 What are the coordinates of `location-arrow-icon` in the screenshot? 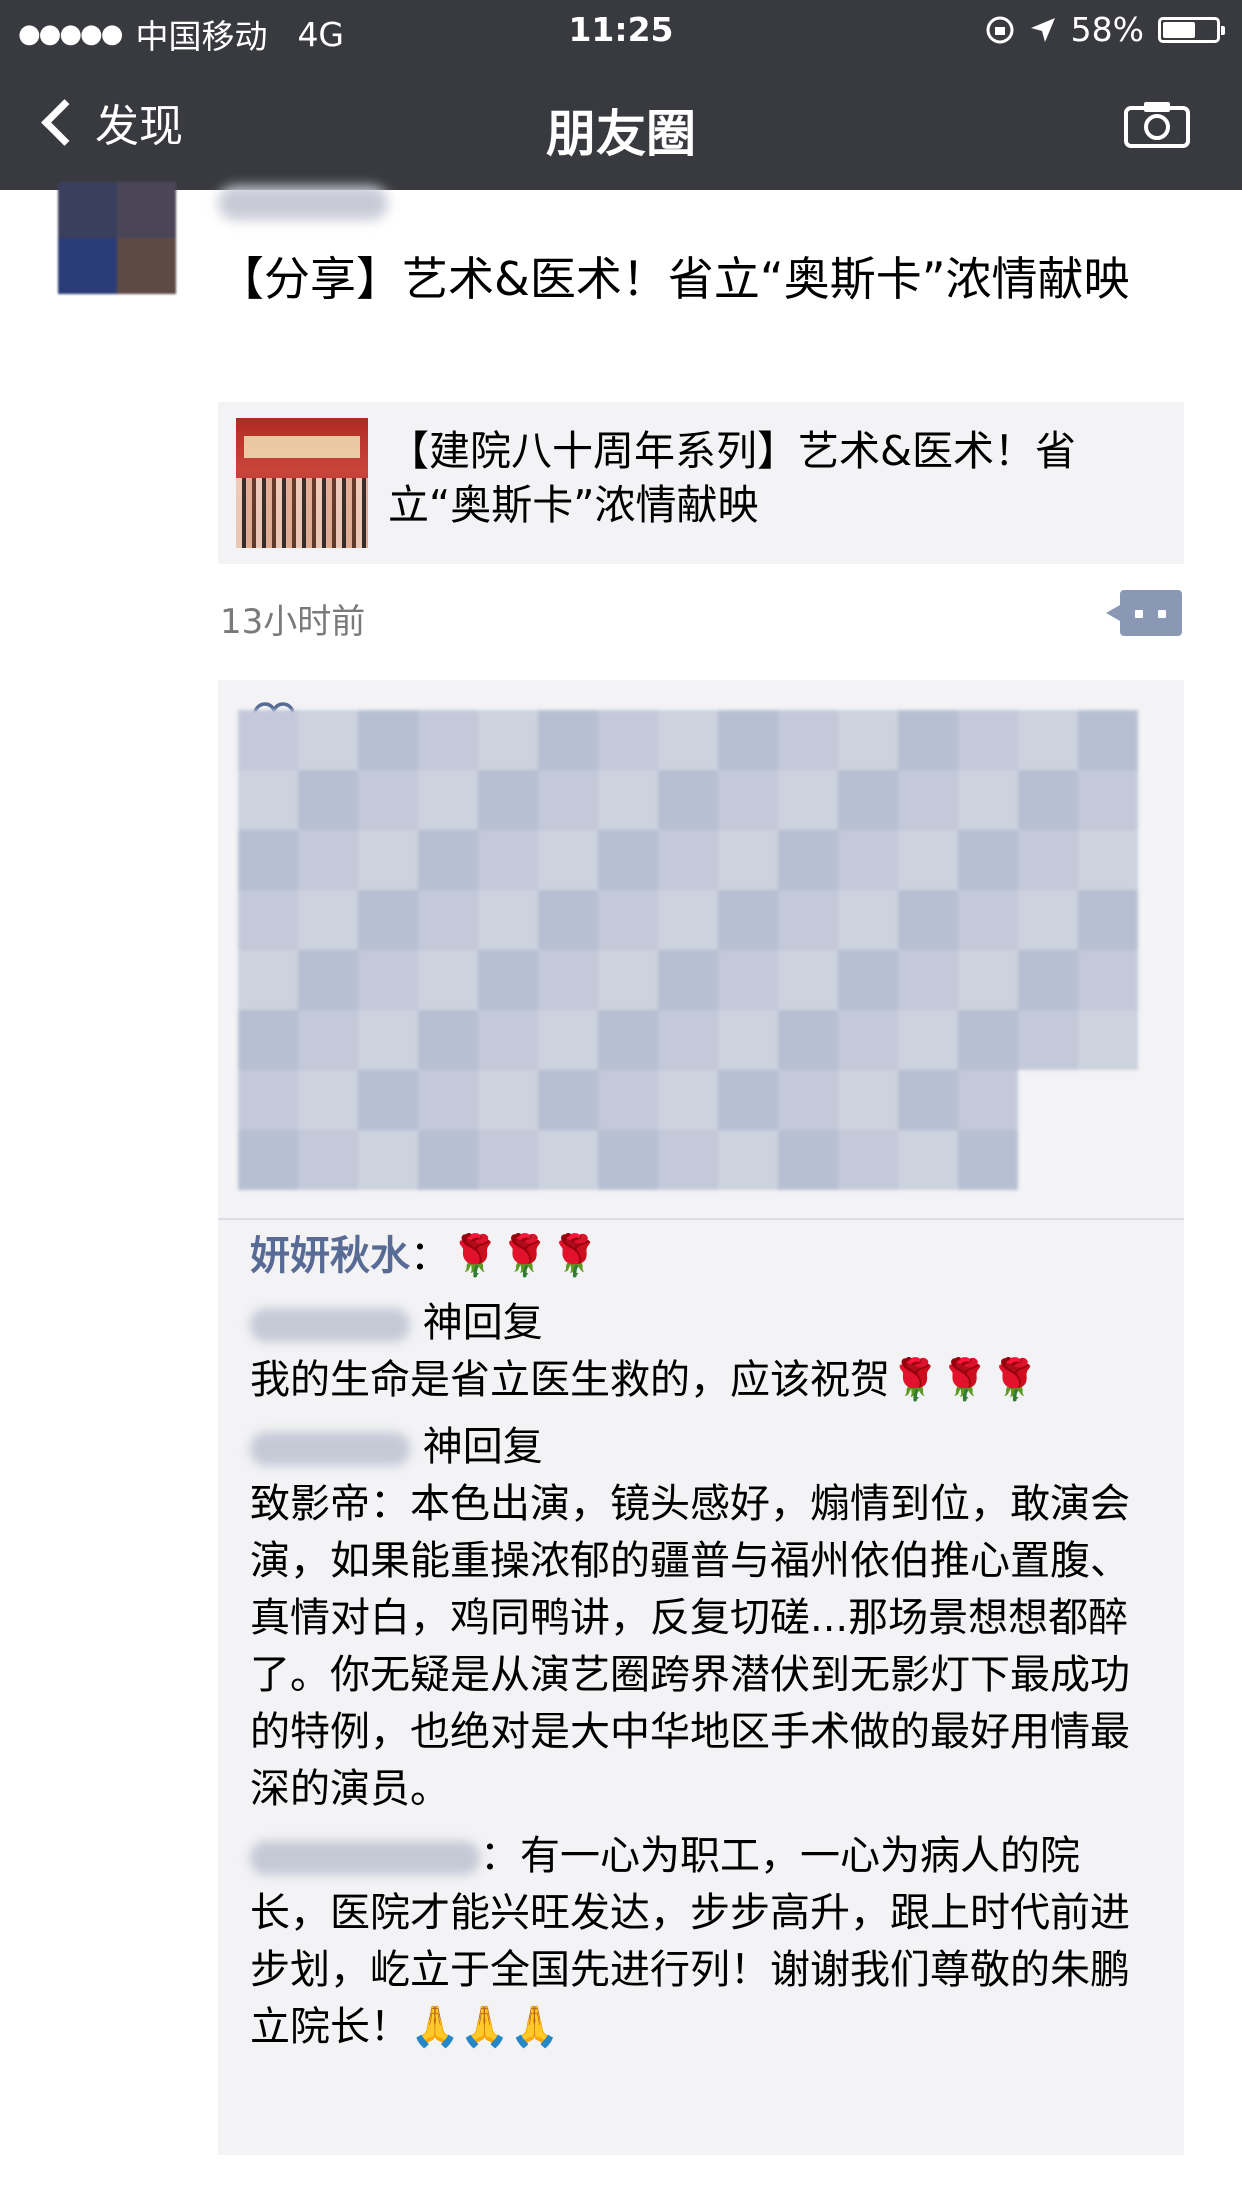 It's located at (1042, 29).